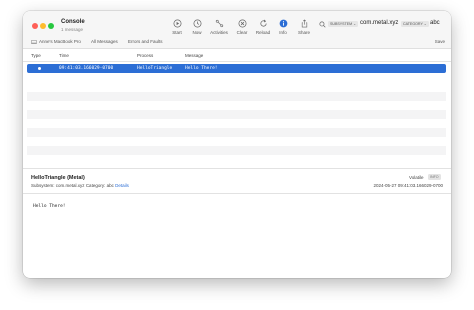 This screenshot has height=310, width=474. I want to click on clear-button: Clear, so click(242, 27).